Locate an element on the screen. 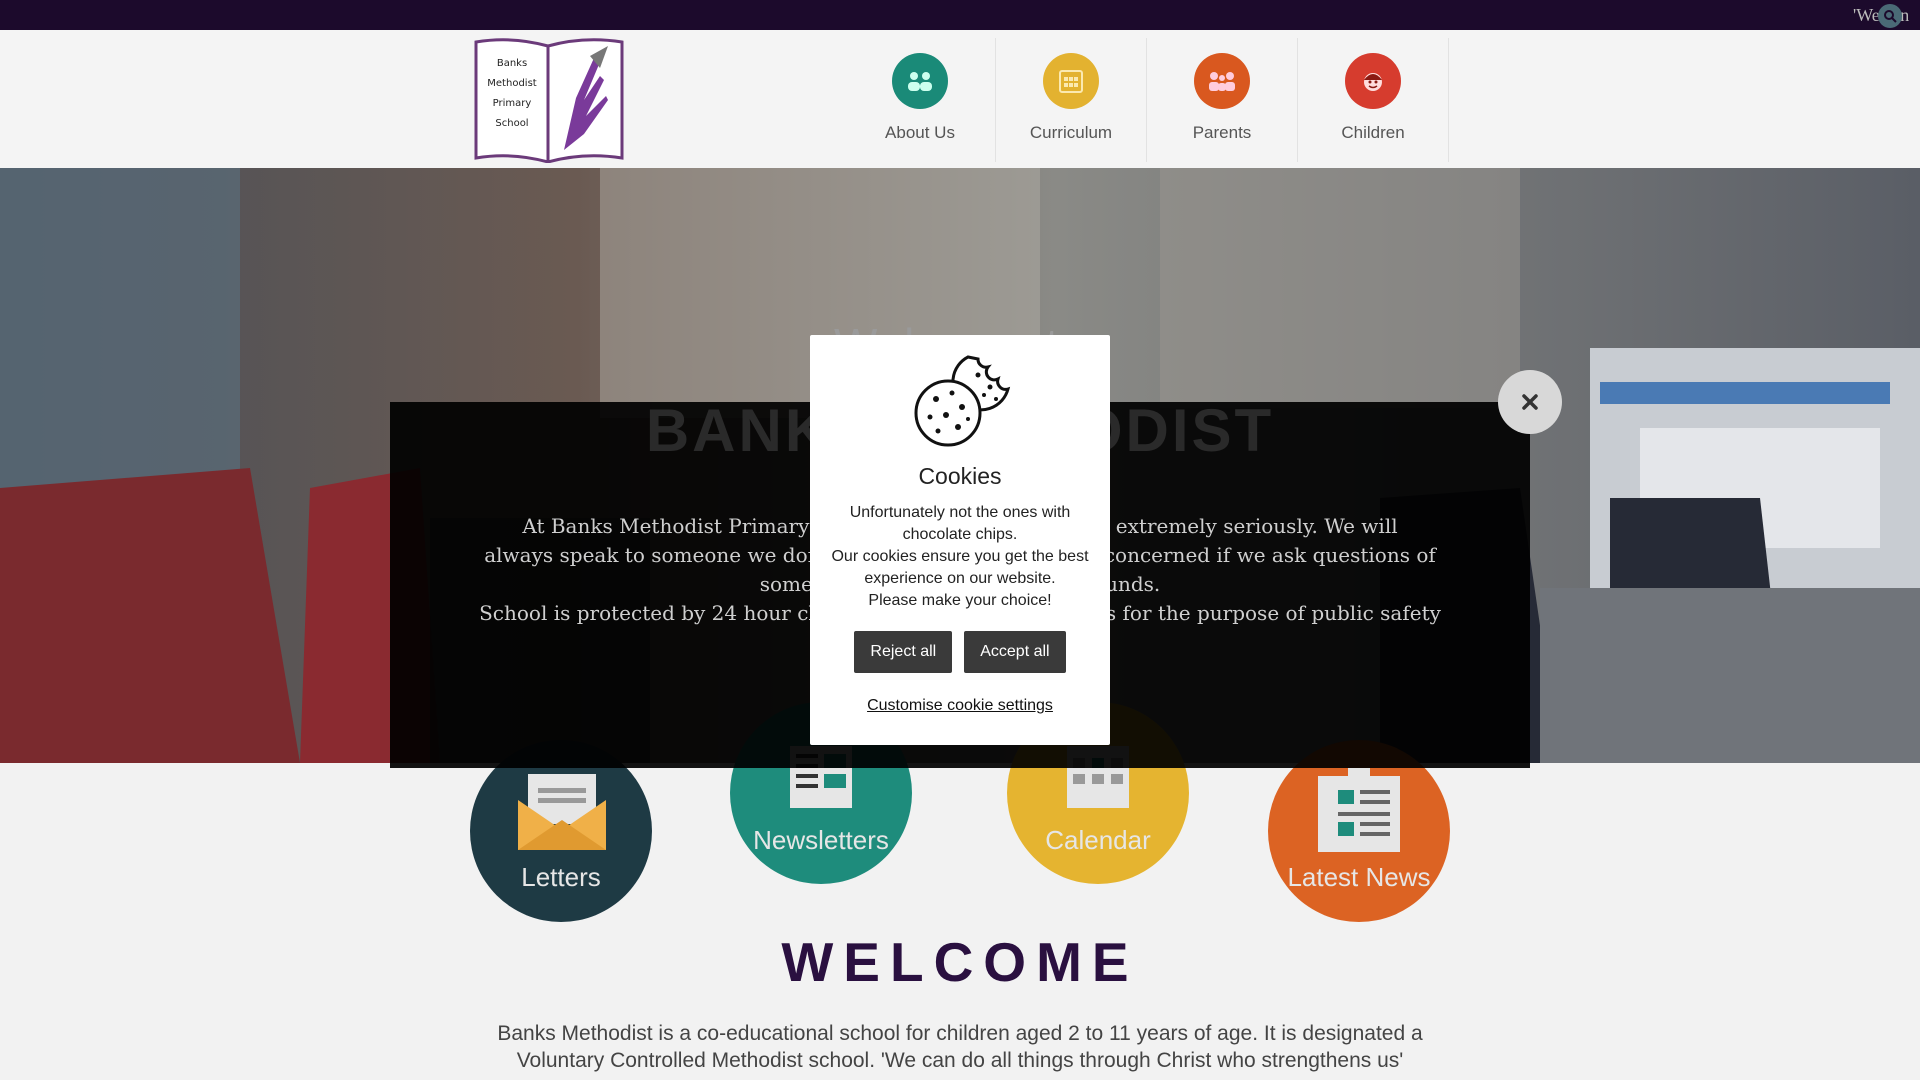 The height and width of the screenshot is (1080, 1920). cookie-text-line: Please make your choice! is located at coordinates (960, 600).